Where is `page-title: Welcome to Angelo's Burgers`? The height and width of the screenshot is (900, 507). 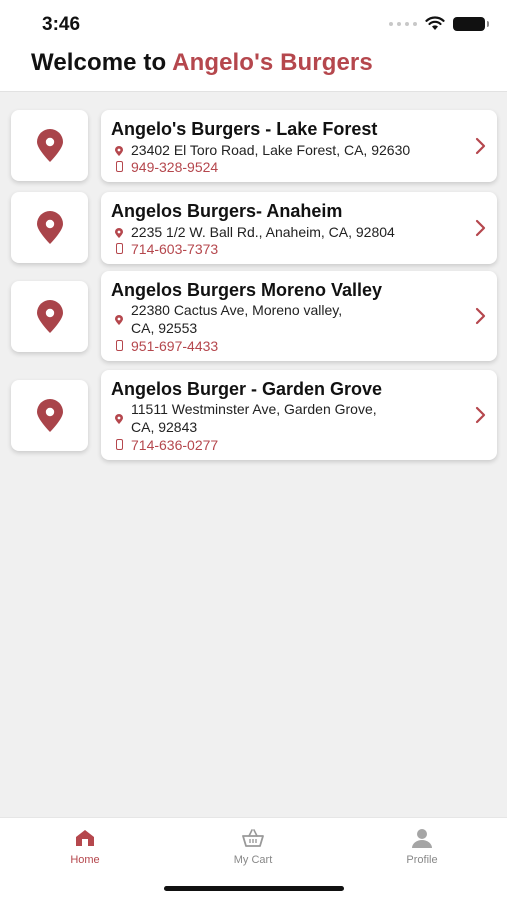
page-title: Welcome to Angelo's Burgers is located at coordinates (202, 63).